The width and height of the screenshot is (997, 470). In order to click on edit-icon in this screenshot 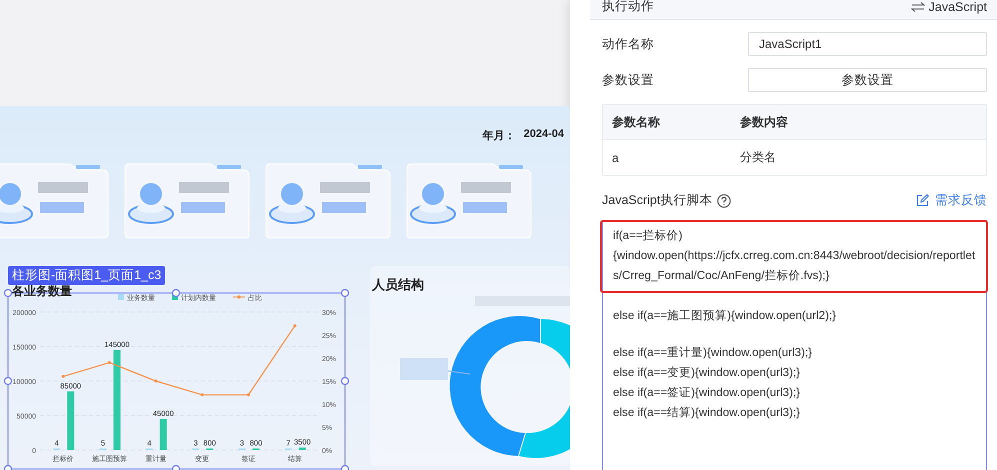, I will do `click(922, 200)`.